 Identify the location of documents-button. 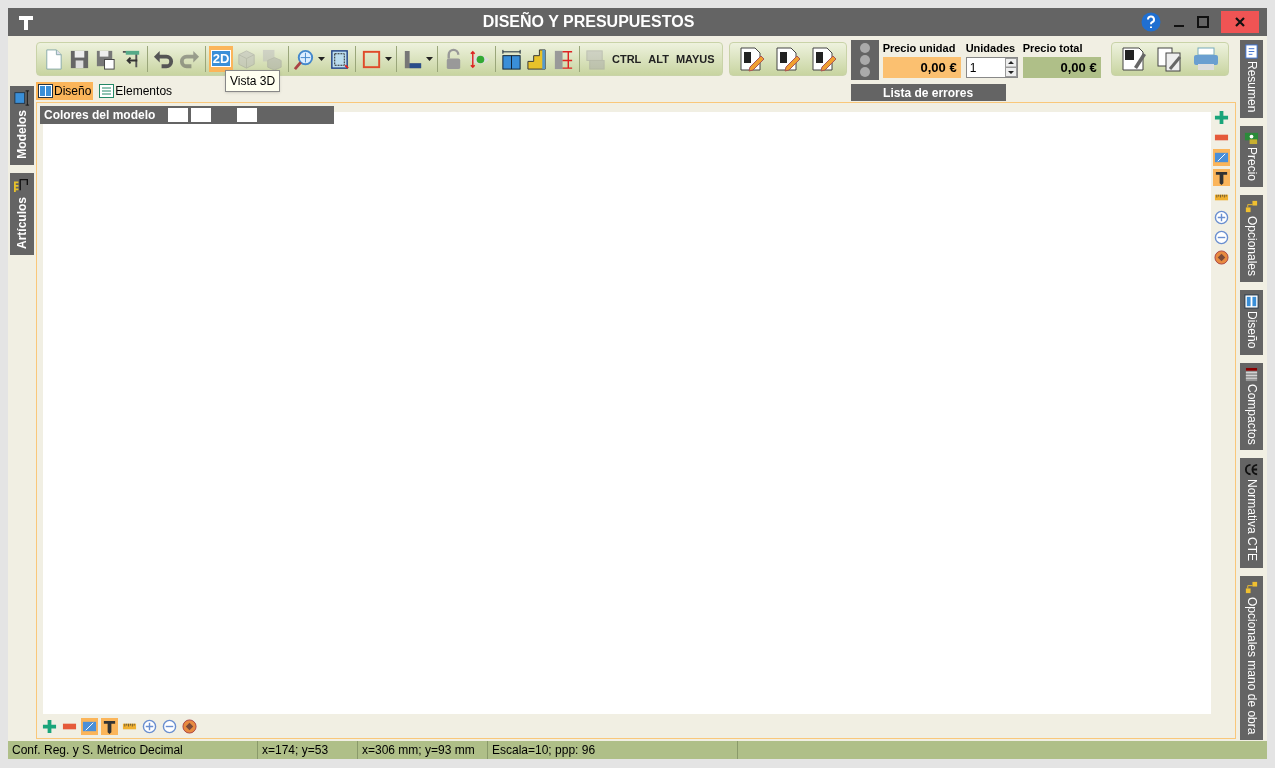
(1169, 59).